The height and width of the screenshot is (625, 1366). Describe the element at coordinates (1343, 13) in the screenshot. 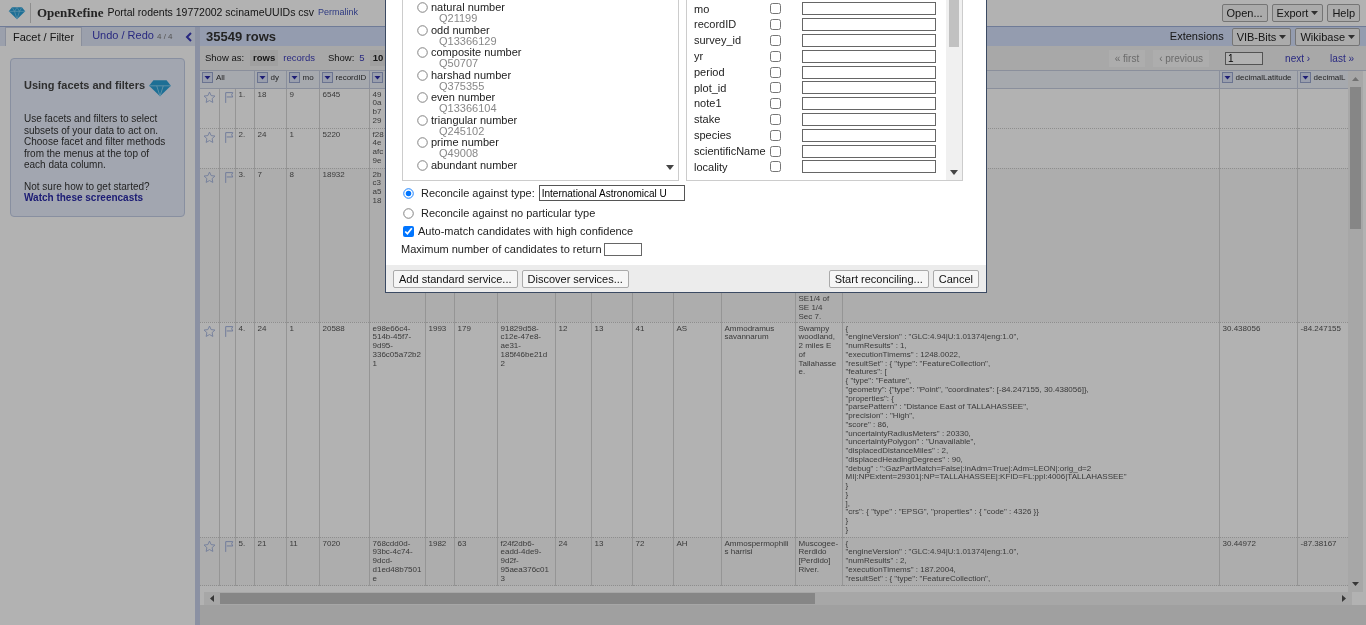

I see `header-button: Help` at that location.